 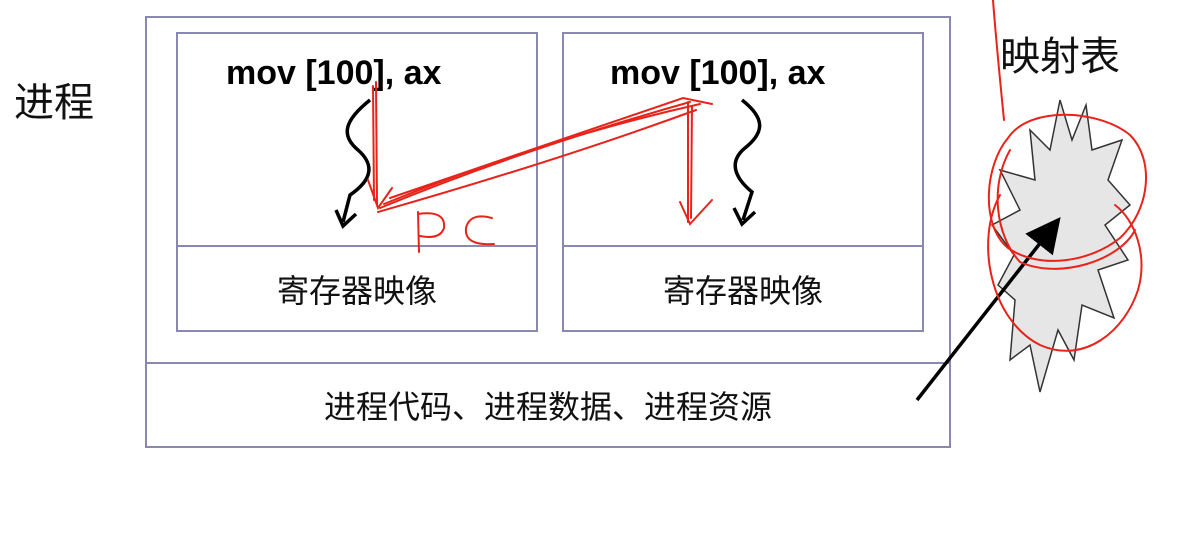 What do you see at coordinates (742, 290) in the screenshot?
I see `register-image-2: 寄存器映像` at bounding box center [742, 290].